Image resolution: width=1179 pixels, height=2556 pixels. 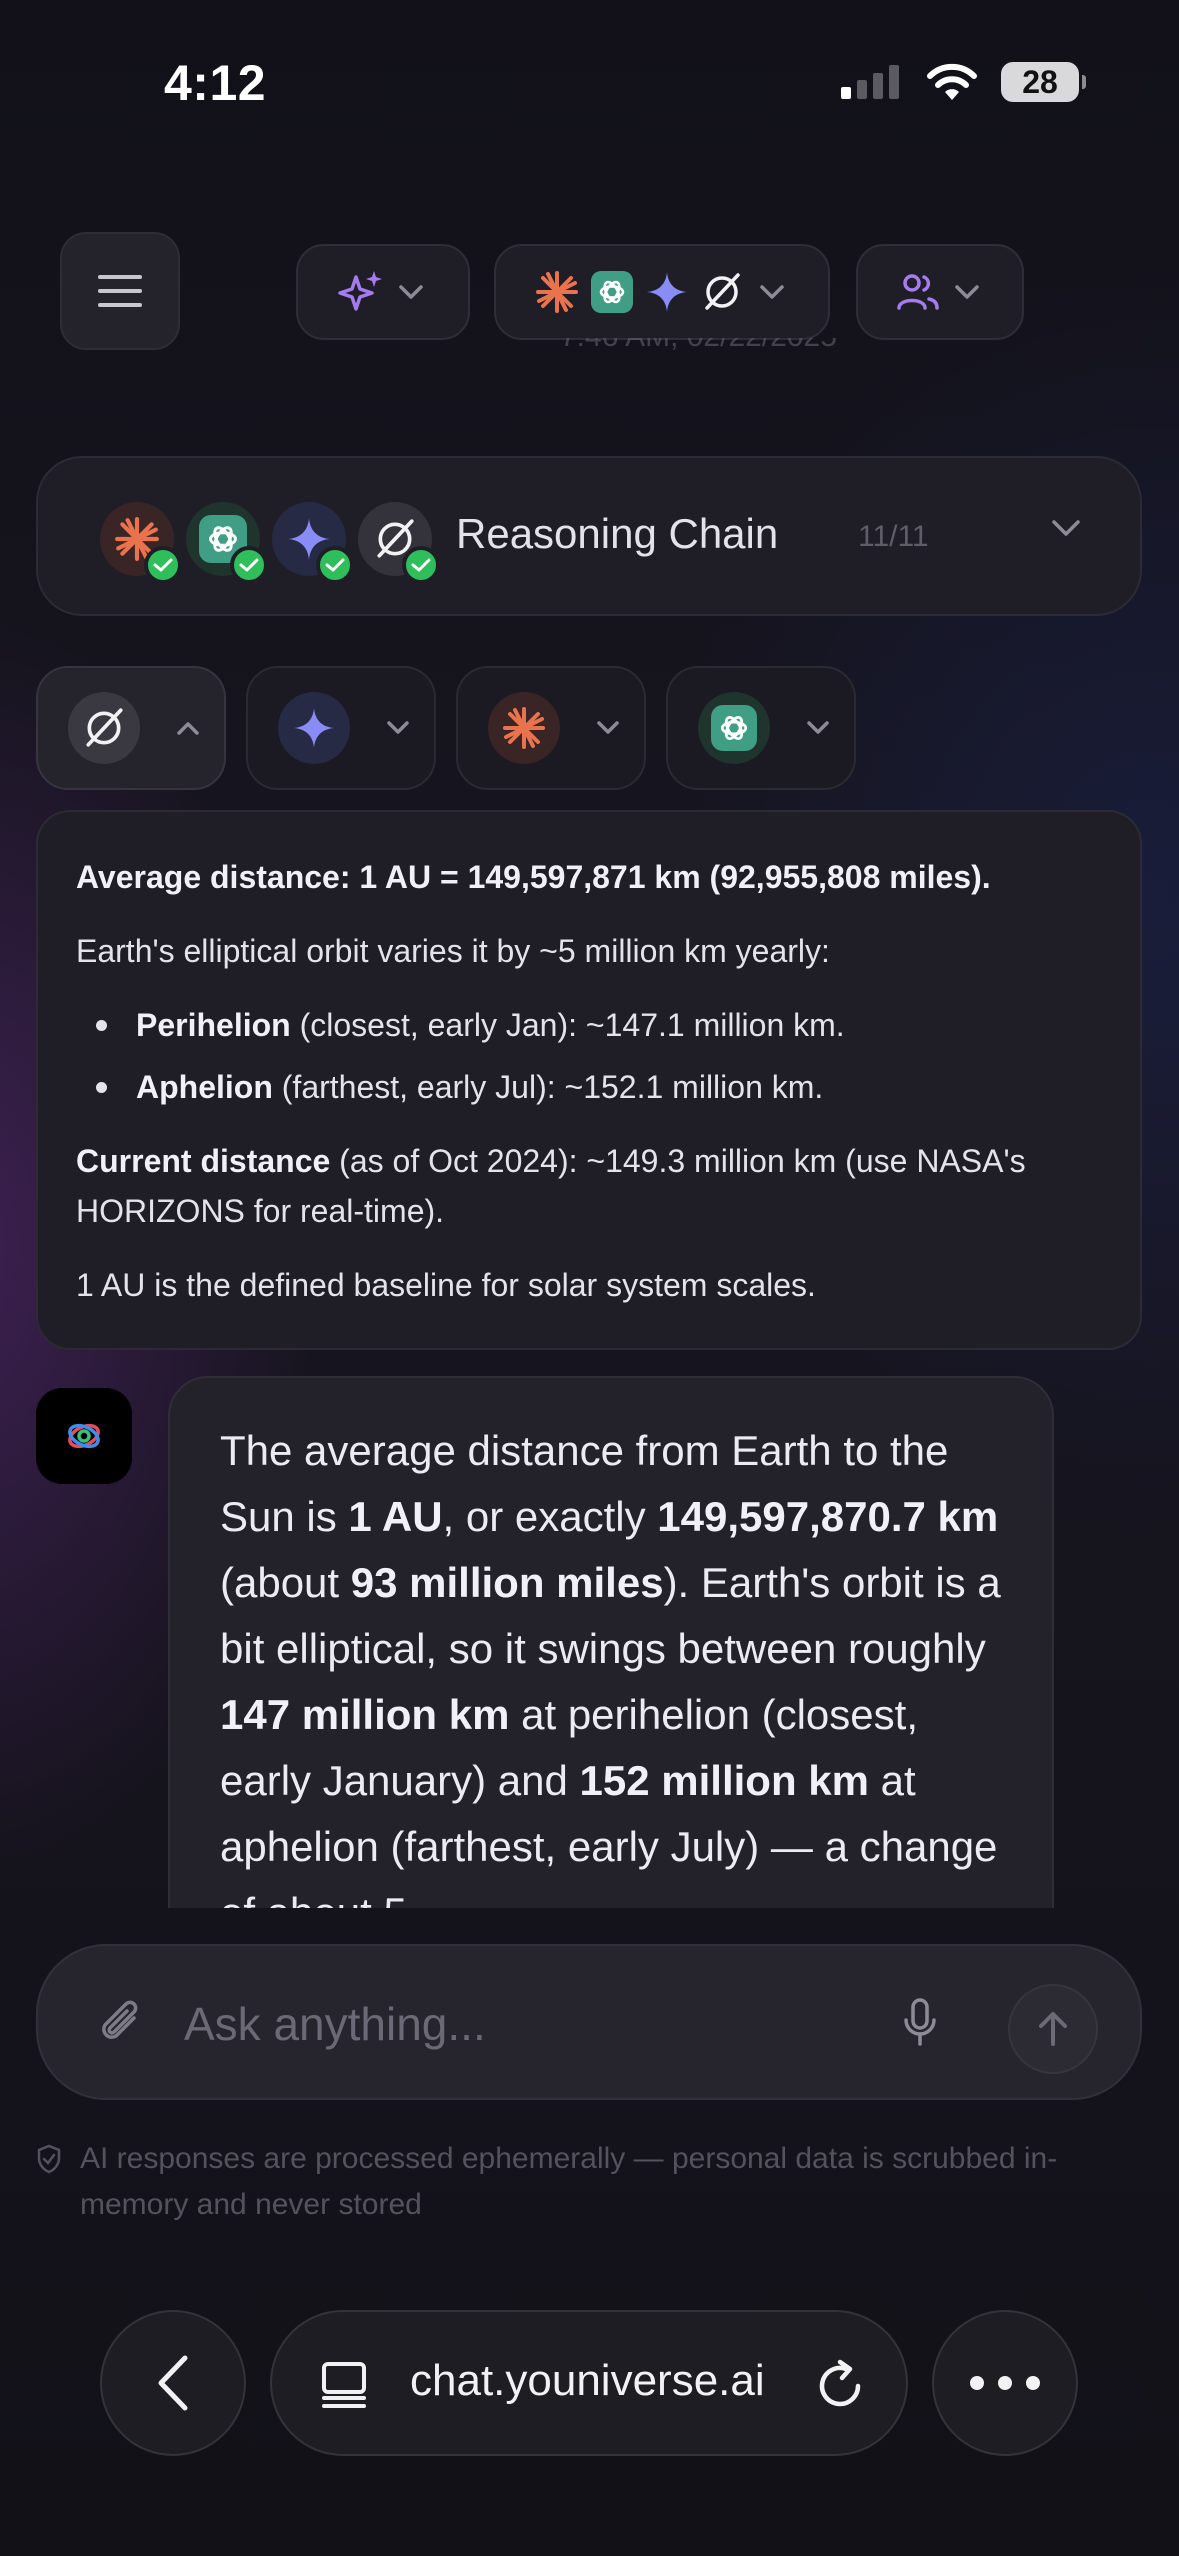 What do you see at coordinates (227, 543) in the screenshot?
I see `openai-avatar` at bounding box center [227, 543].